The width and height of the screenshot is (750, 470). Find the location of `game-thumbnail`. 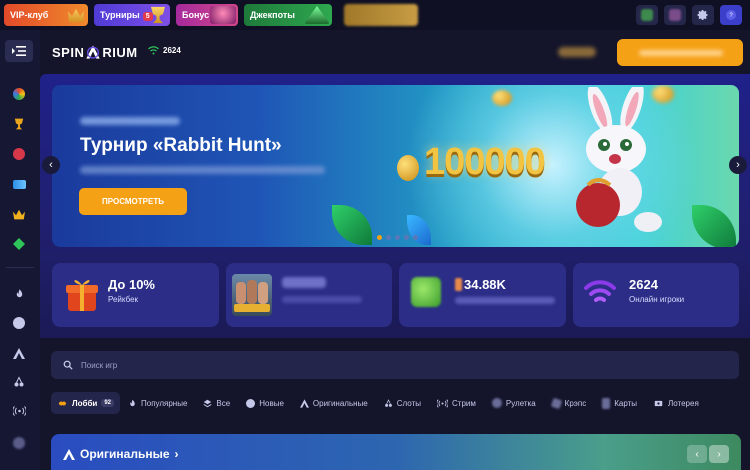

game-thumbnail is located at coordinates (252, 295).